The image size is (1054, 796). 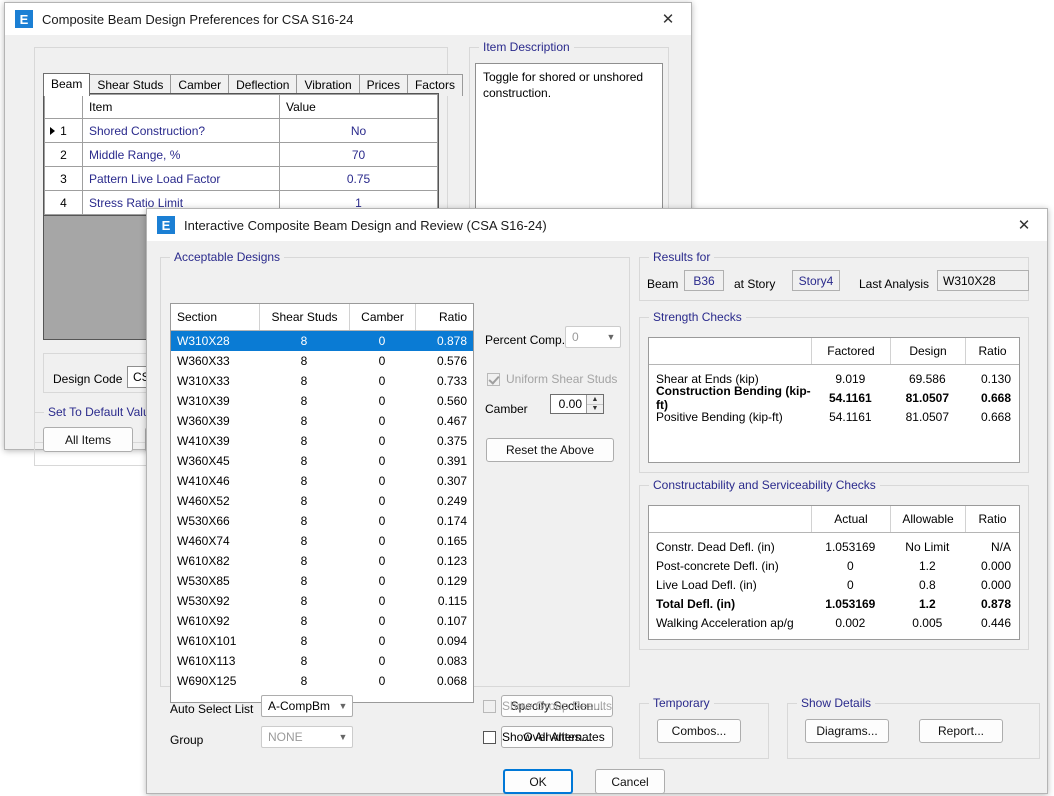 I want to click on design-code-label: Design Code, so click(x=88, y=379).